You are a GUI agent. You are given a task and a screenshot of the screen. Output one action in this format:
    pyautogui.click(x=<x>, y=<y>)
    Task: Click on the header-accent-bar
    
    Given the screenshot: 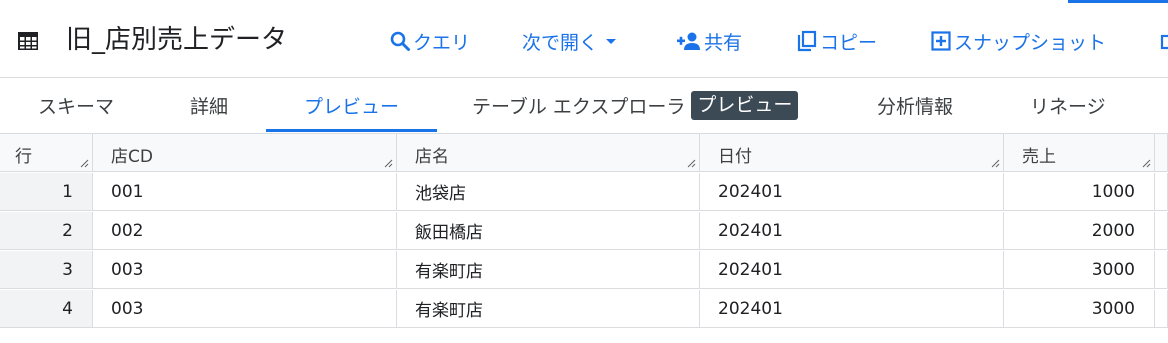 What is the action you would take?
    pyautogui.click(x=1118, y=1)
    